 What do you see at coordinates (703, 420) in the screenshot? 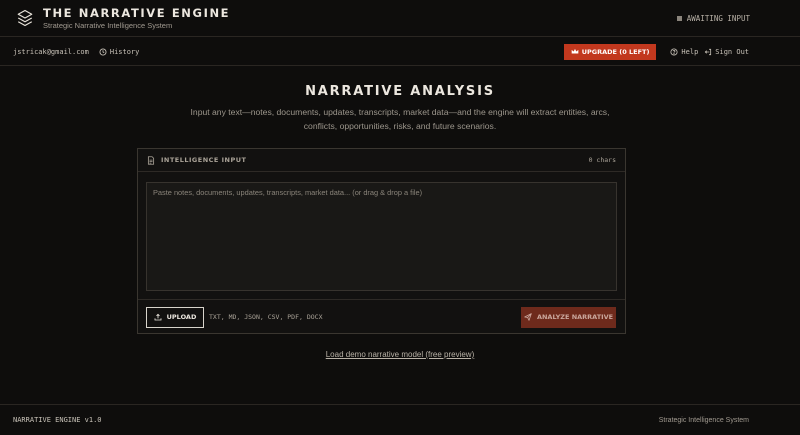
I see `footer-tagline: Strategic Intelligence System` at bounding box center [703, 420].